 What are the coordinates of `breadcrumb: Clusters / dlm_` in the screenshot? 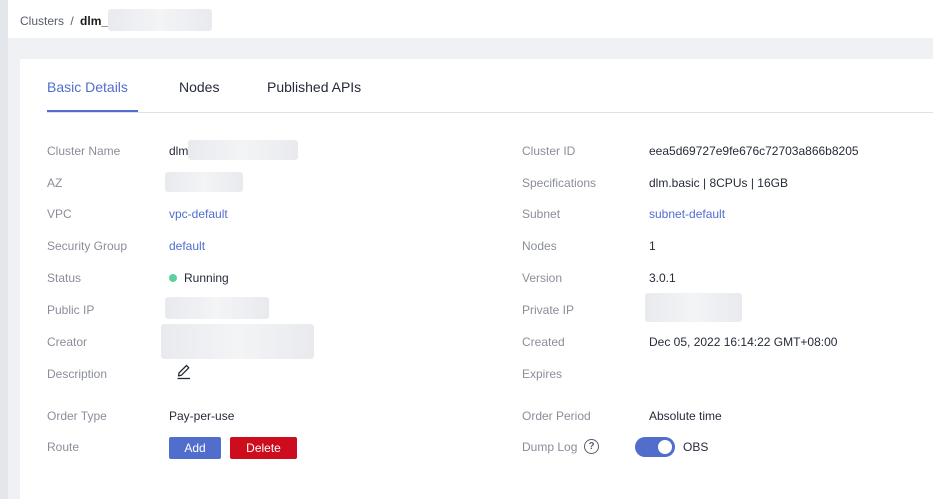 It's located at (116, 20).